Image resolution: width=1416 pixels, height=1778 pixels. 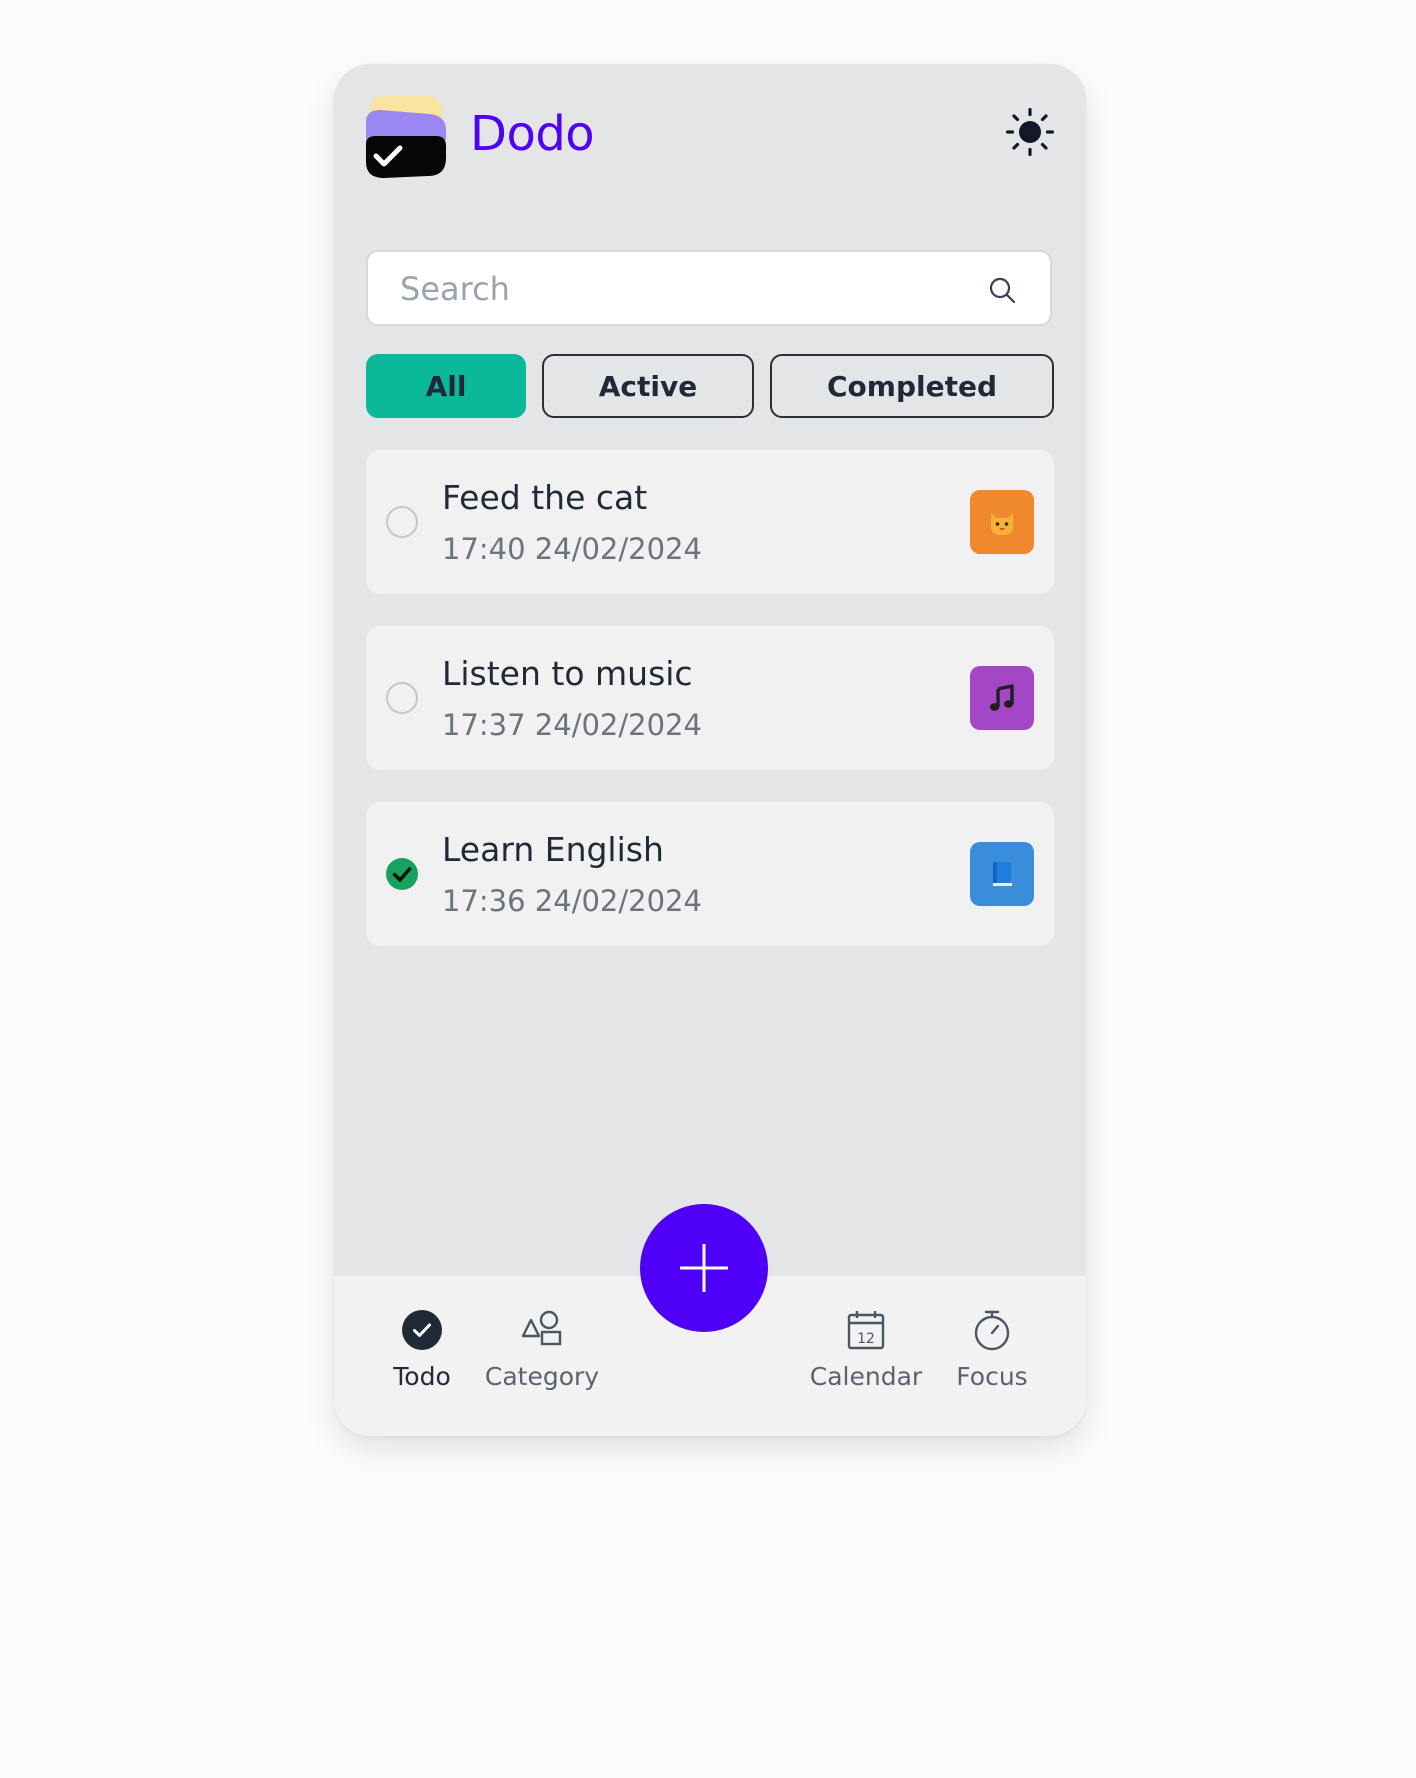 What do you see at coordinates (553, 849) in the screenshot?
I see `task-title: Learn English` at bounding box center [553, 849].